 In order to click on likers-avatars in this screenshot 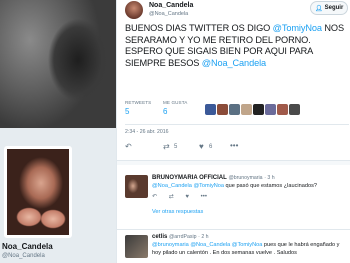, I will do `click(252, 109)`.